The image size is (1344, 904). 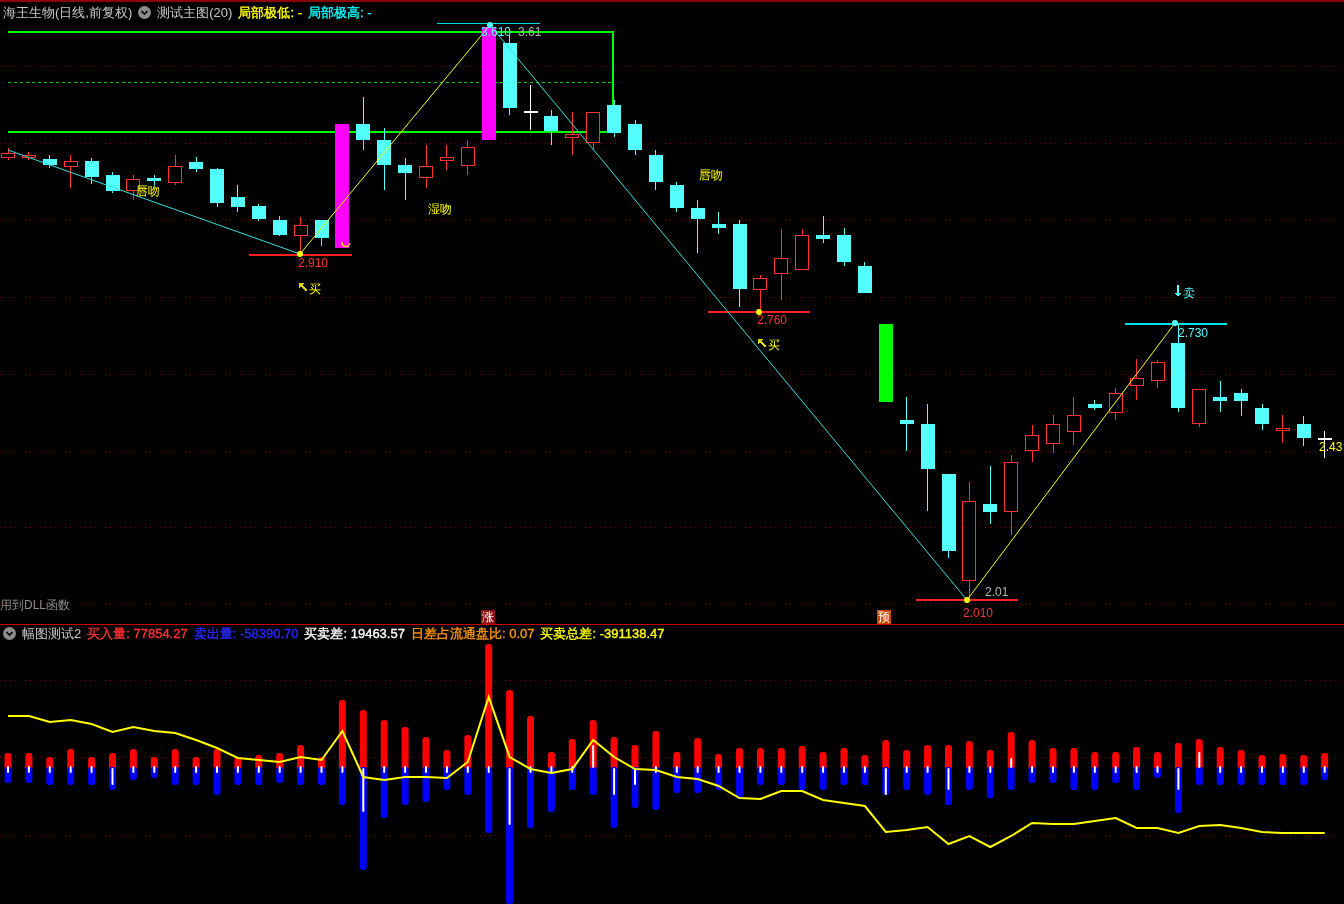 I want to click on legend-value: 局部极低: -, so click(x=270, y=12).